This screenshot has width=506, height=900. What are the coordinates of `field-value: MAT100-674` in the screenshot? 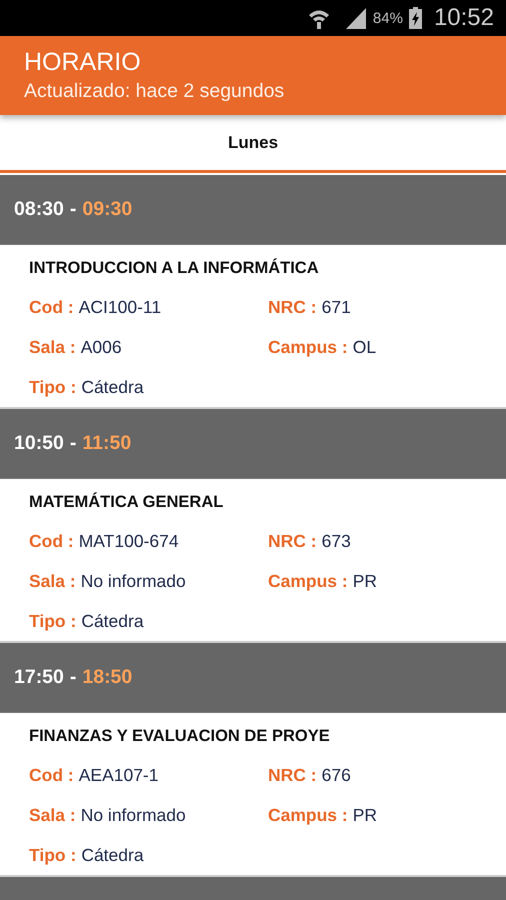 It's located at (128, 541).